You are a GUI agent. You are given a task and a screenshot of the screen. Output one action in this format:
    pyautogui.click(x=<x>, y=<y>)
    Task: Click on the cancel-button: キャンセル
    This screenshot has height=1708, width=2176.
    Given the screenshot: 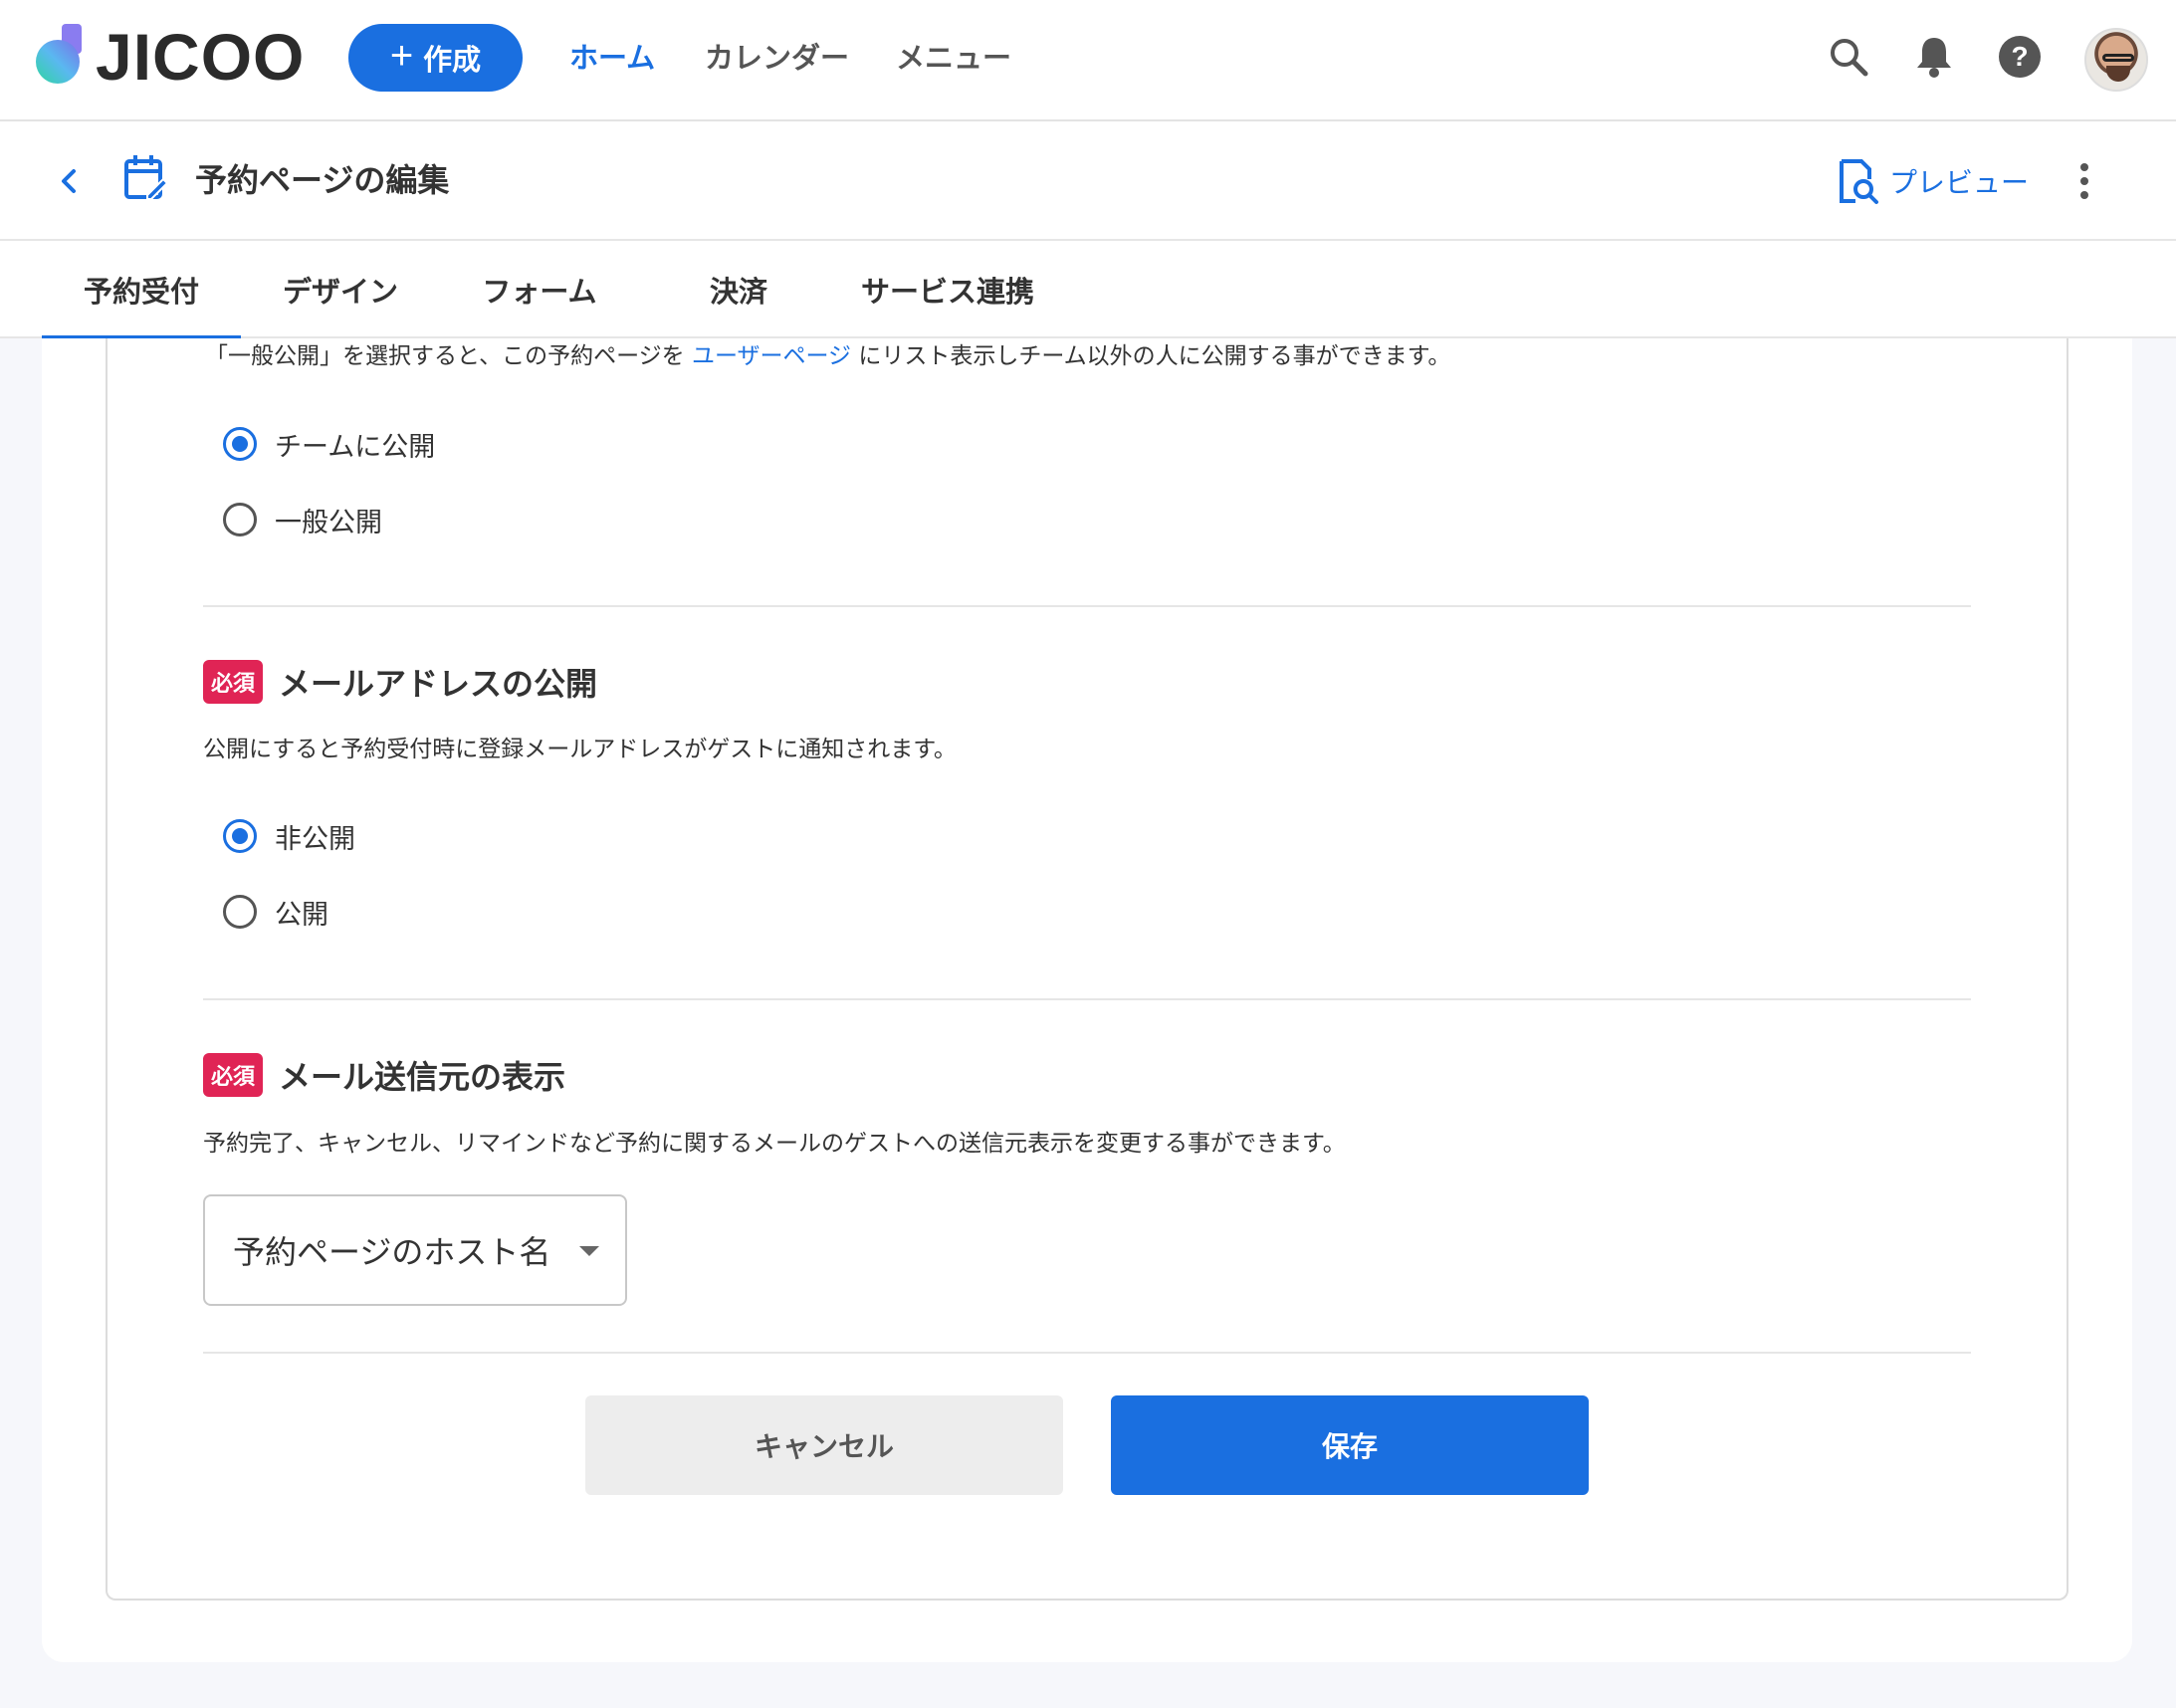 What is the action you would take?
    pyautogui.click(x=824, y=1445)
    